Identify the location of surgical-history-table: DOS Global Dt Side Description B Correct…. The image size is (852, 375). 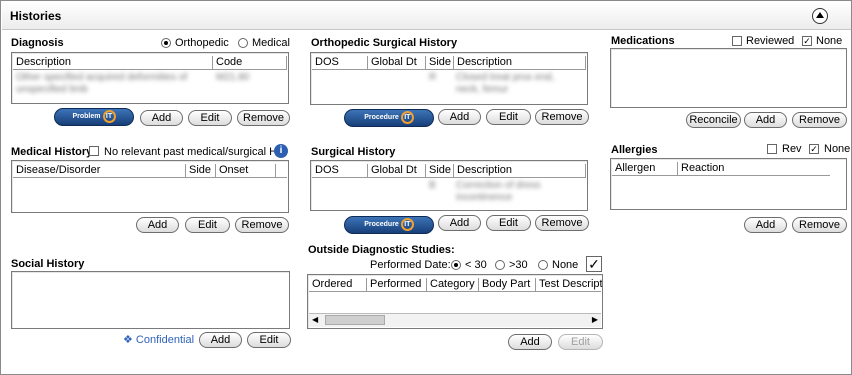
(449, 185).